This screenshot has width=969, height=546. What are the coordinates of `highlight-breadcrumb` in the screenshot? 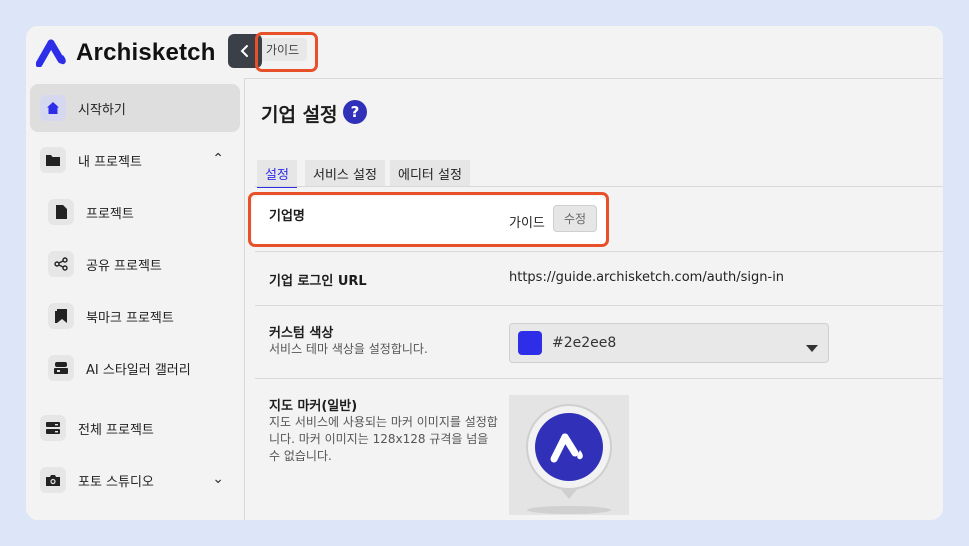 It's located at (286, 52).